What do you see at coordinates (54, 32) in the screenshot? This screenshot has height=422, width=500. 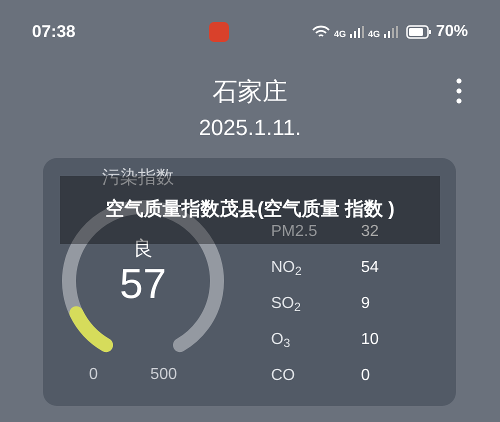 I see `clock-time: 07:38` at bounding box center [54, 32].